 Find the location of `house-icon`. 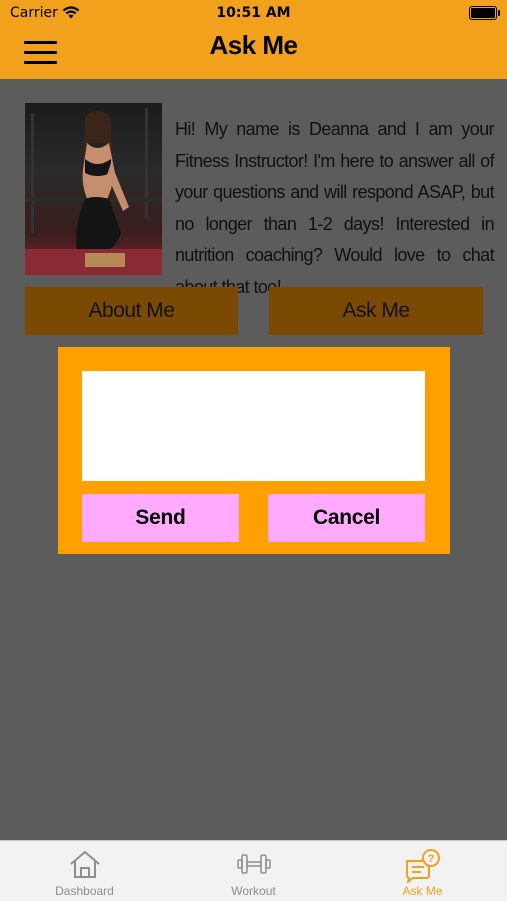

house-icon is located at coordinates (85, 866).